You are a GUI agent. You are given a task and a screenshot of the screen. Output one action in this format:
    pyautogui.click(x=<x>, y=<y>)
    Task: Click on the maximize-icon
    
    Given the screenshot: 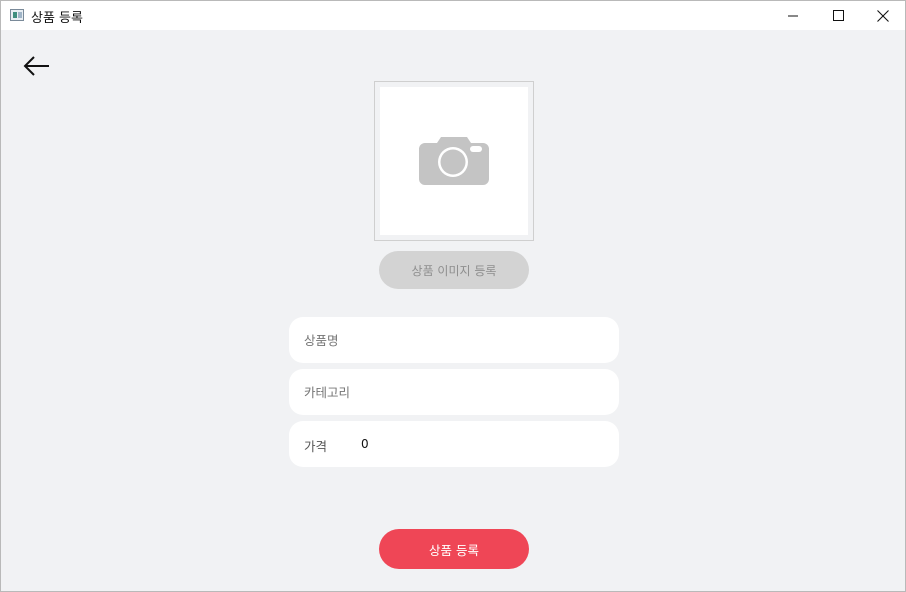 What is the action you would take?
    pyautogui.click(x=838, y=15)
    